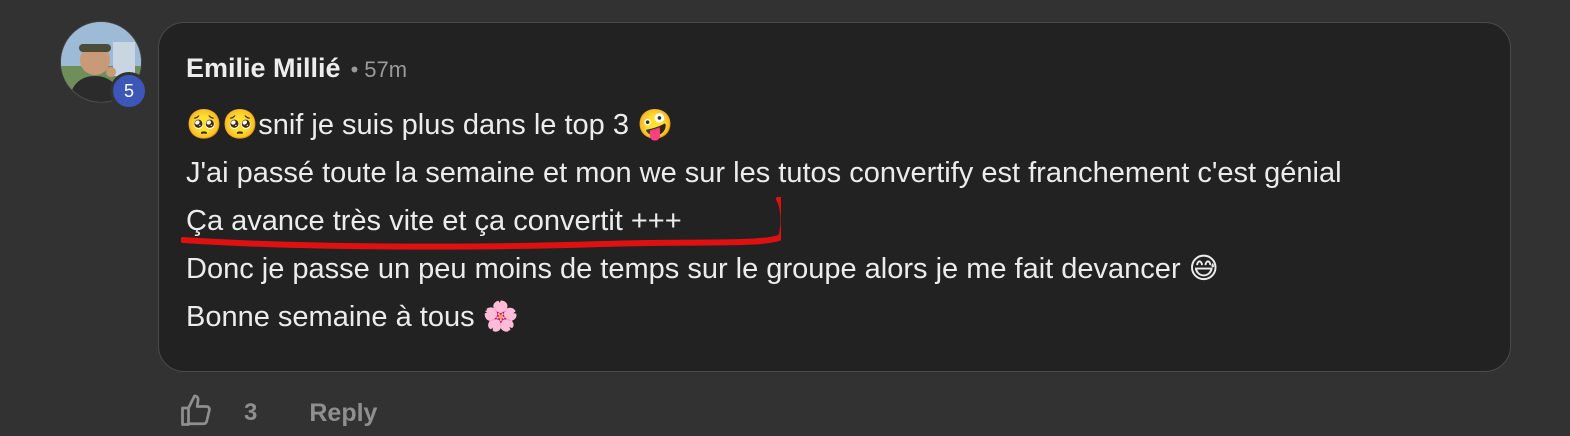 The width and height of the screenshot is (1570, 436). Describe the element at coordinates (263, 68) in the screenshot. I see `author-name: Emilie Millié` at that location.